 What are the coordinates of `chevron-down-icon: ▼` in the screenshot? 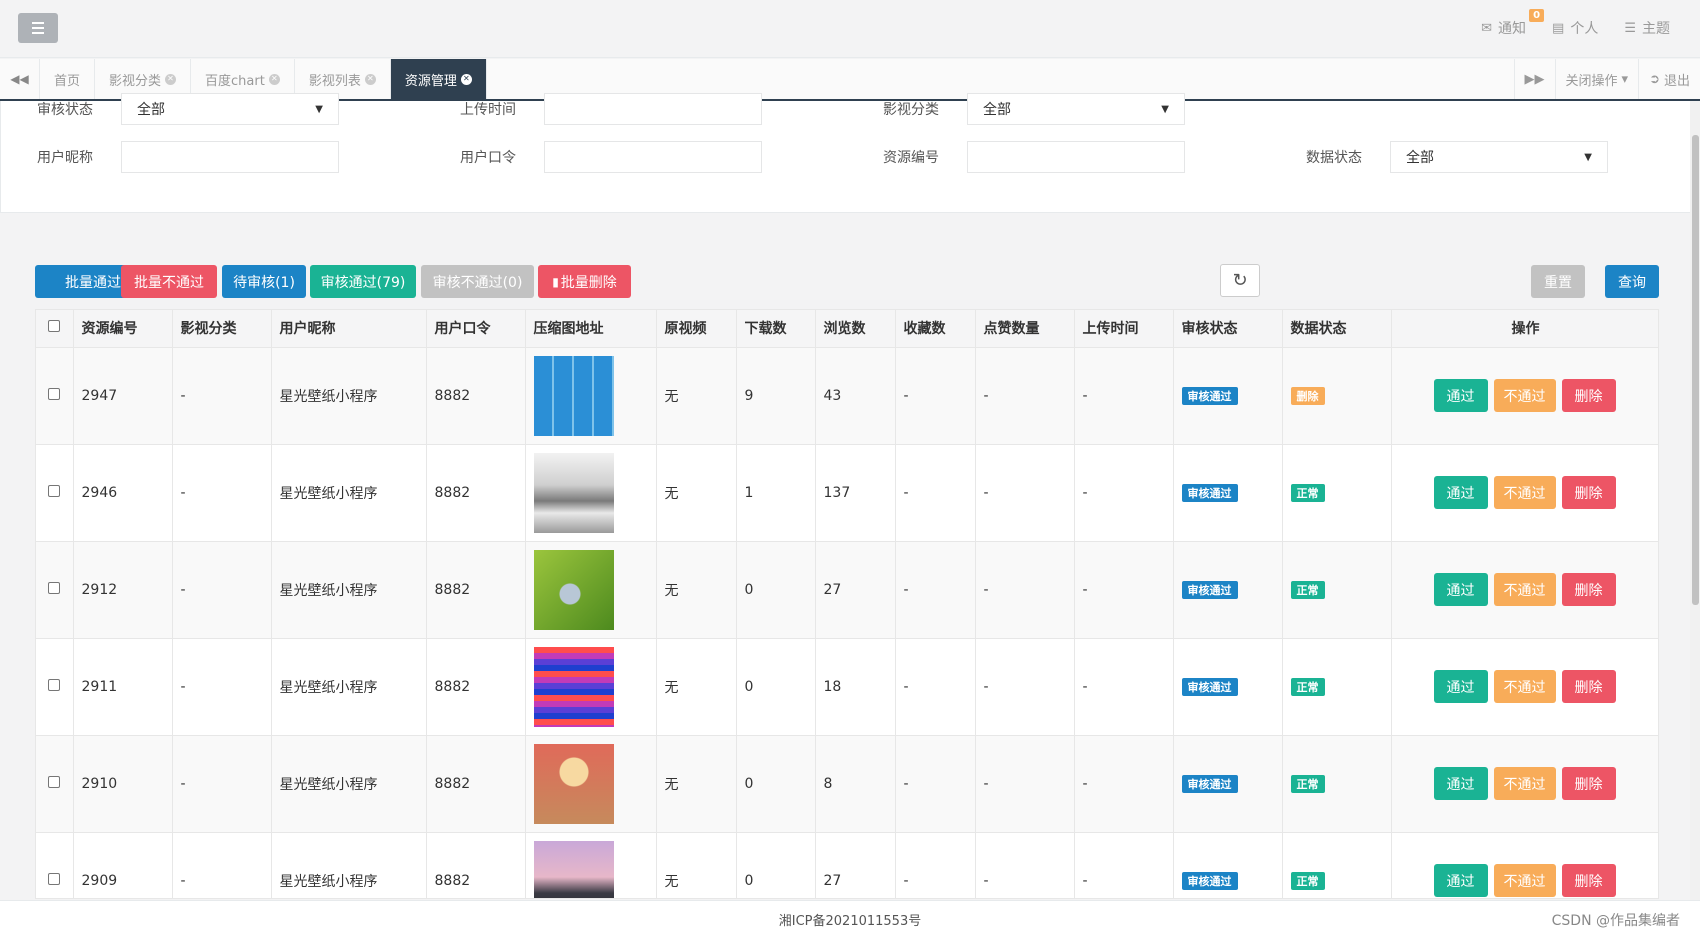 It's located at (319, 109).